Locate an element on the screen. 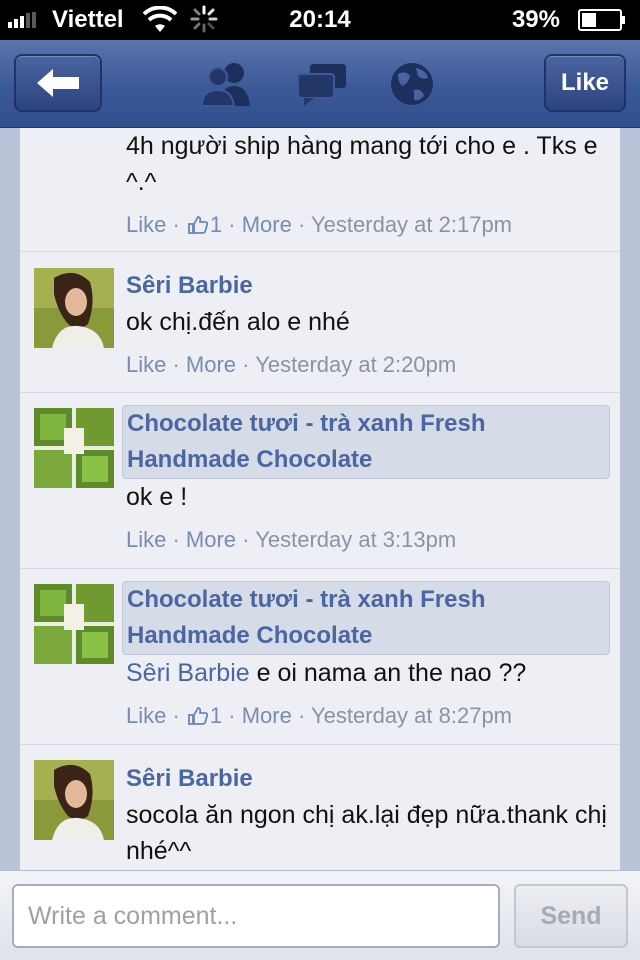 This screenshot has width=640, height=960. comment-meta: Like · More · Yesterday at 2:20pm is located at coordinates (291, 364).